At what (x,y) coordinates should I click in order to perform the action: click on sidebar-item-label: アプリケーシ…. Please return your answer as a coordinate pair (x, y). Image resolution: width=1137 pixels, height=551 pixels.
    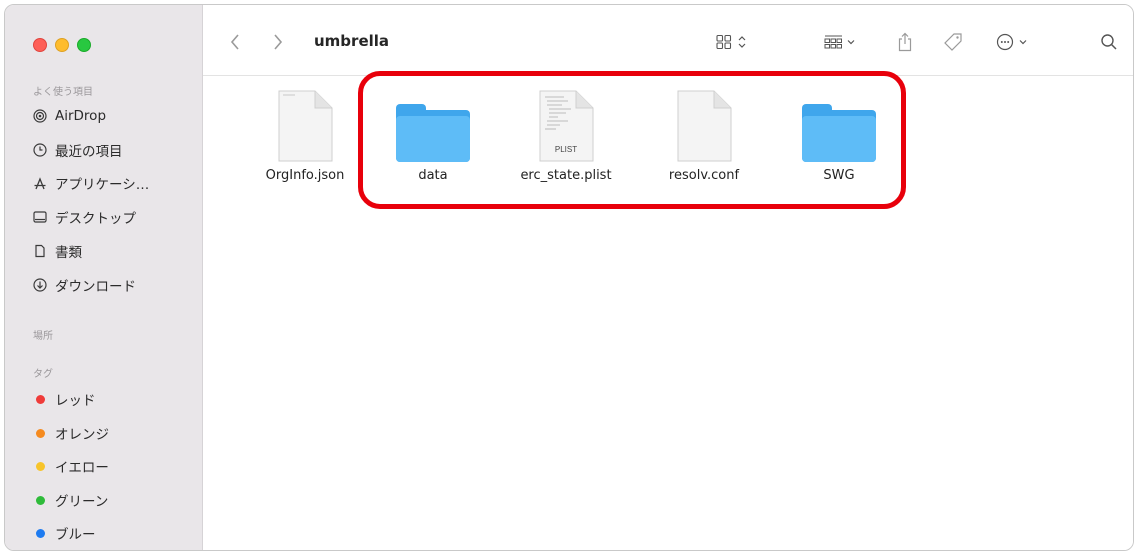
    Looking at the image, I should click on (102, 185).